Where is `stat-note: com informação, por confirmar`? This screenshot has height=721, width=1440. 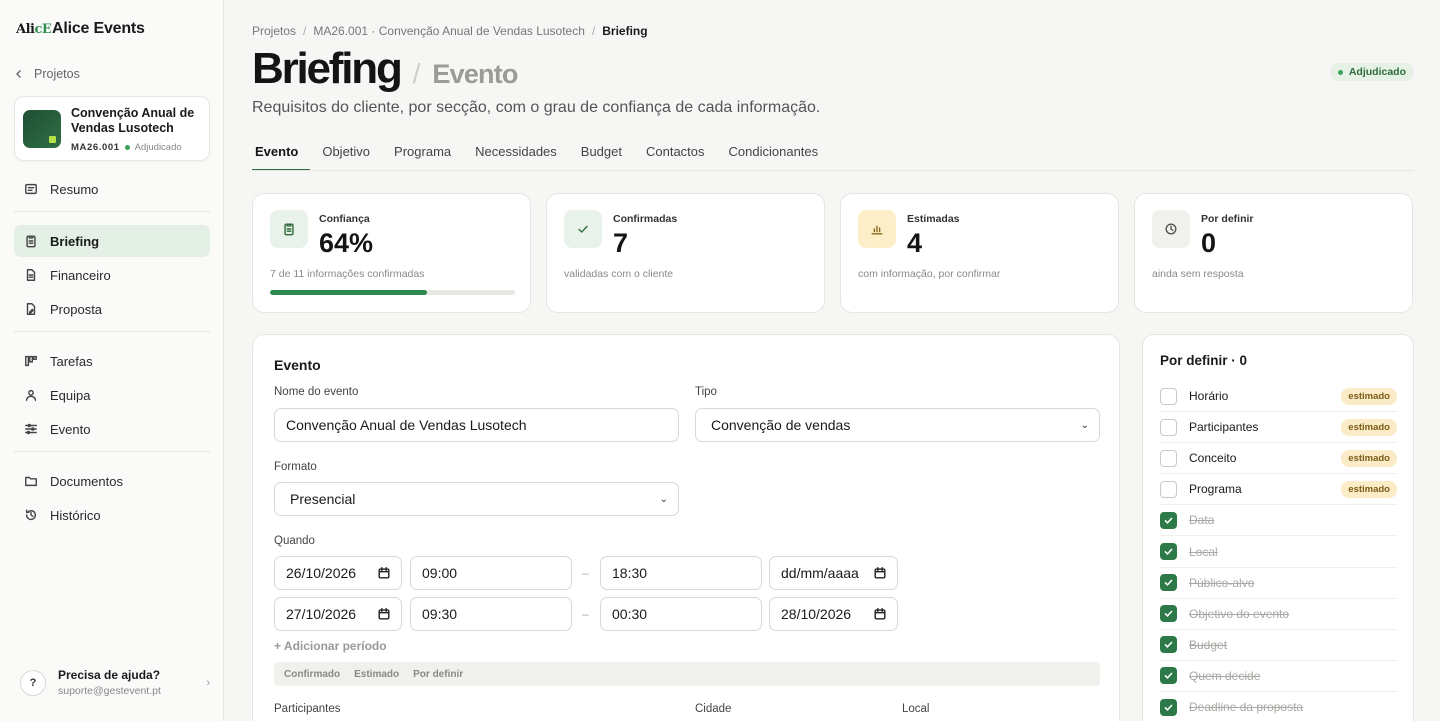
stat-note: com informação, por confirmar is located at coordinates (929, 274).